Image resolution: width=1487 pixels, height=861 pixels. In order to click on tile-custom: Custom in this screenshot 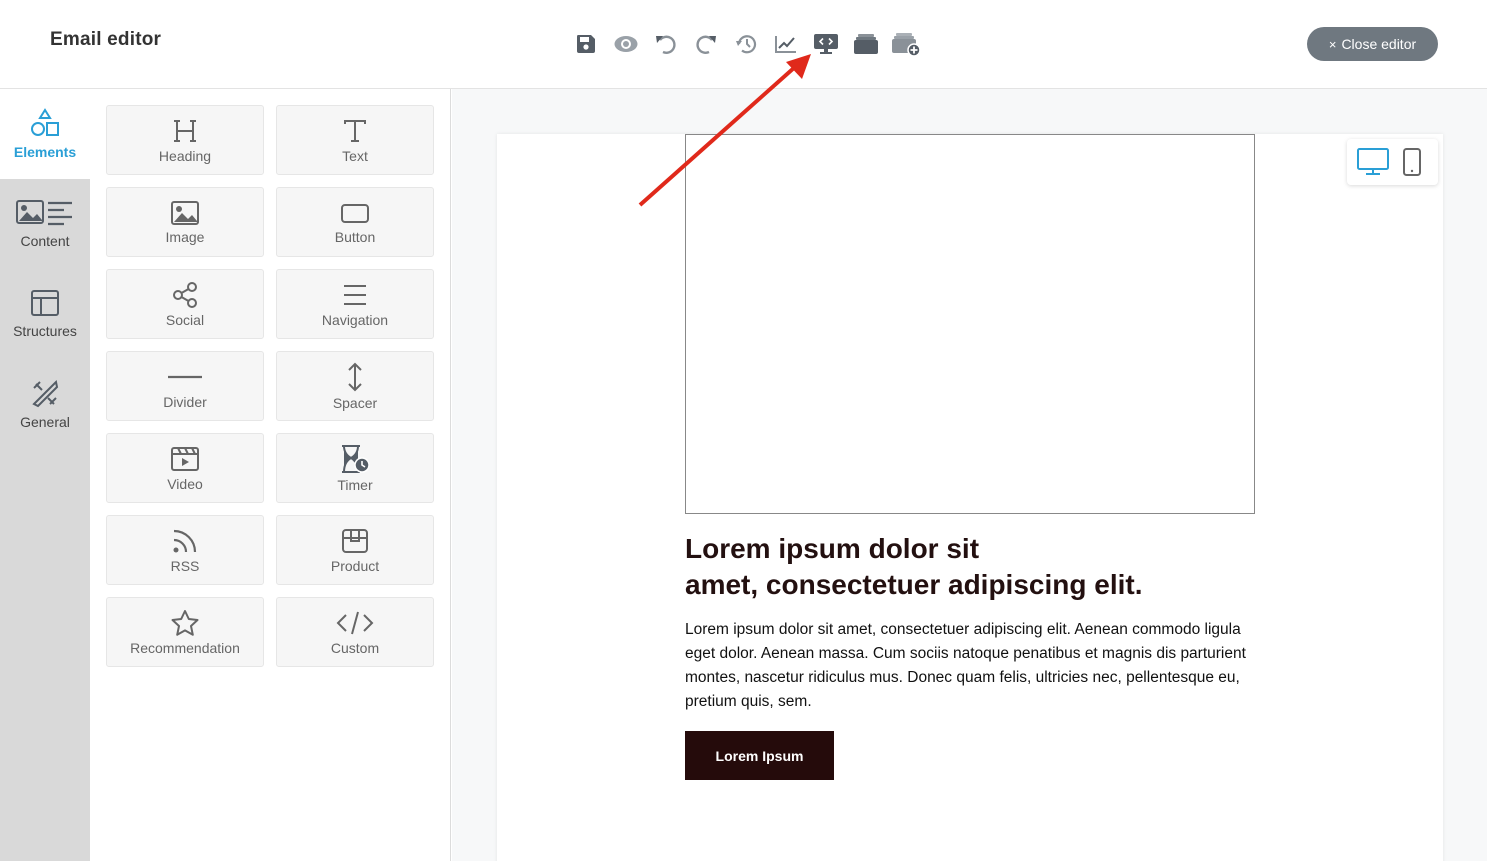, I will do `click(355, 632)`.